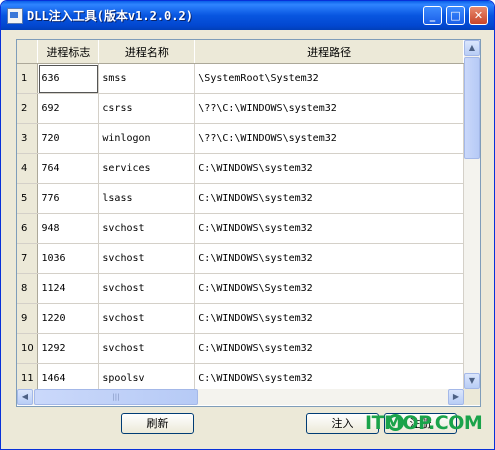 This screenshot has width=495, height=450. What do you see at coordinates (147, 376) in the screenshot?
I see `process-name-cell: spoolsv` at bounding box center [147, 376].